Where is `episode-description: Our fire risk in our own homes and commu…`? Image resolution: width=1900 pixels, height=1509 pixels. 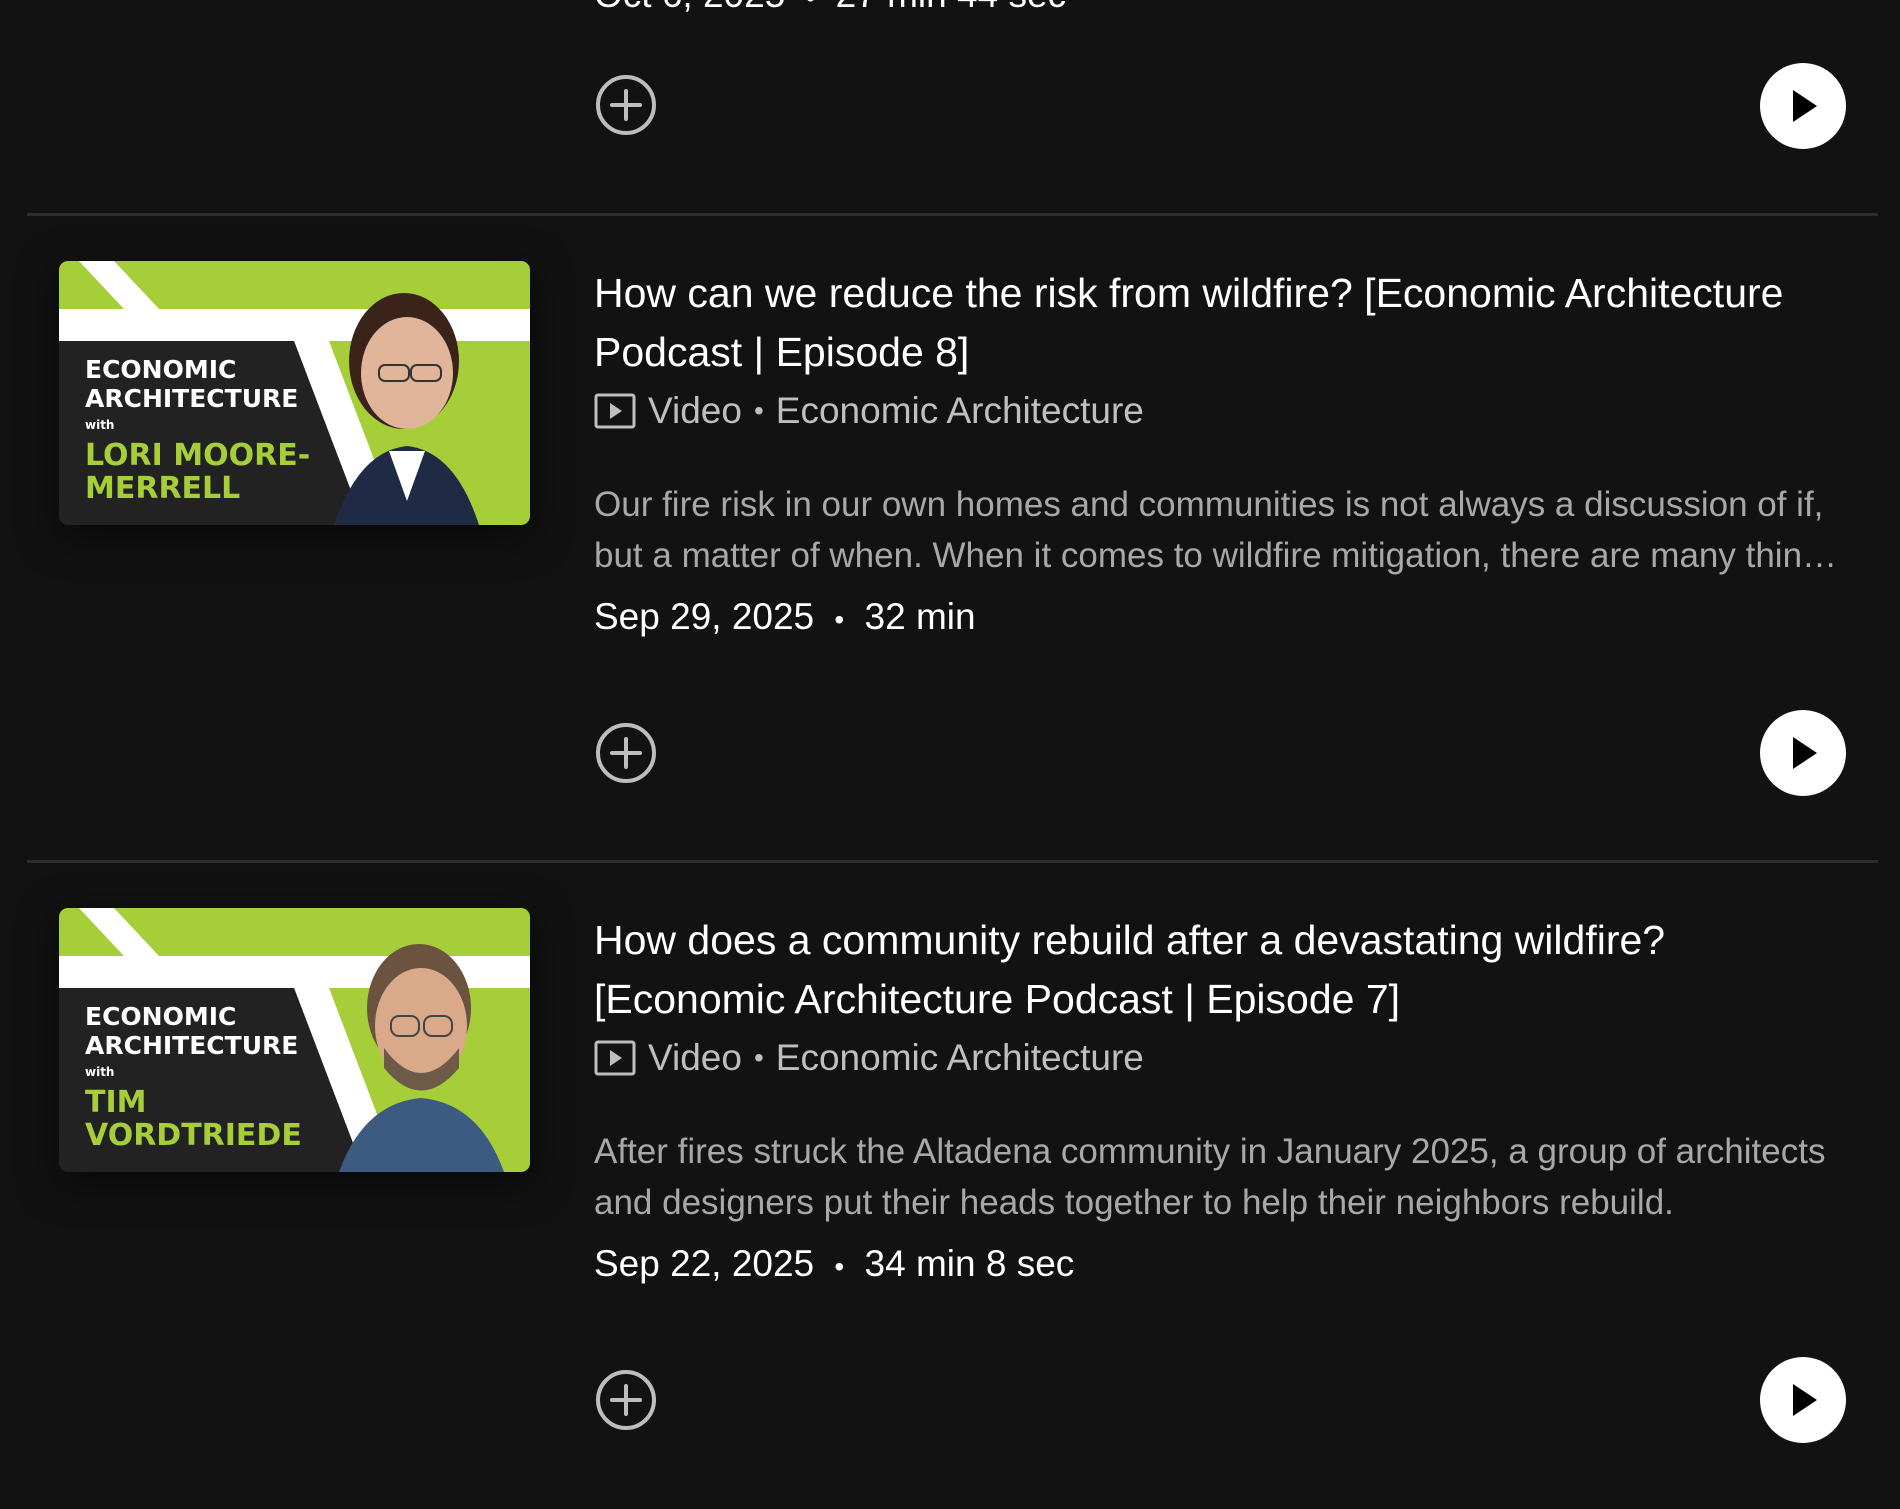 episode-description: Our fire risk in our own homes and commu… is located at coordinates (1216, 530).